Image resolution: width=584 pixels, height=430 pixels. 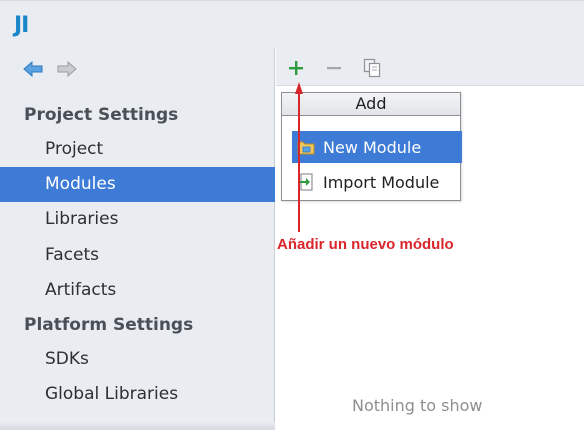 What do you see at coordinates (334, 68) in the screenshot?
I see `minus-icon` at bounding box center [334, 68].